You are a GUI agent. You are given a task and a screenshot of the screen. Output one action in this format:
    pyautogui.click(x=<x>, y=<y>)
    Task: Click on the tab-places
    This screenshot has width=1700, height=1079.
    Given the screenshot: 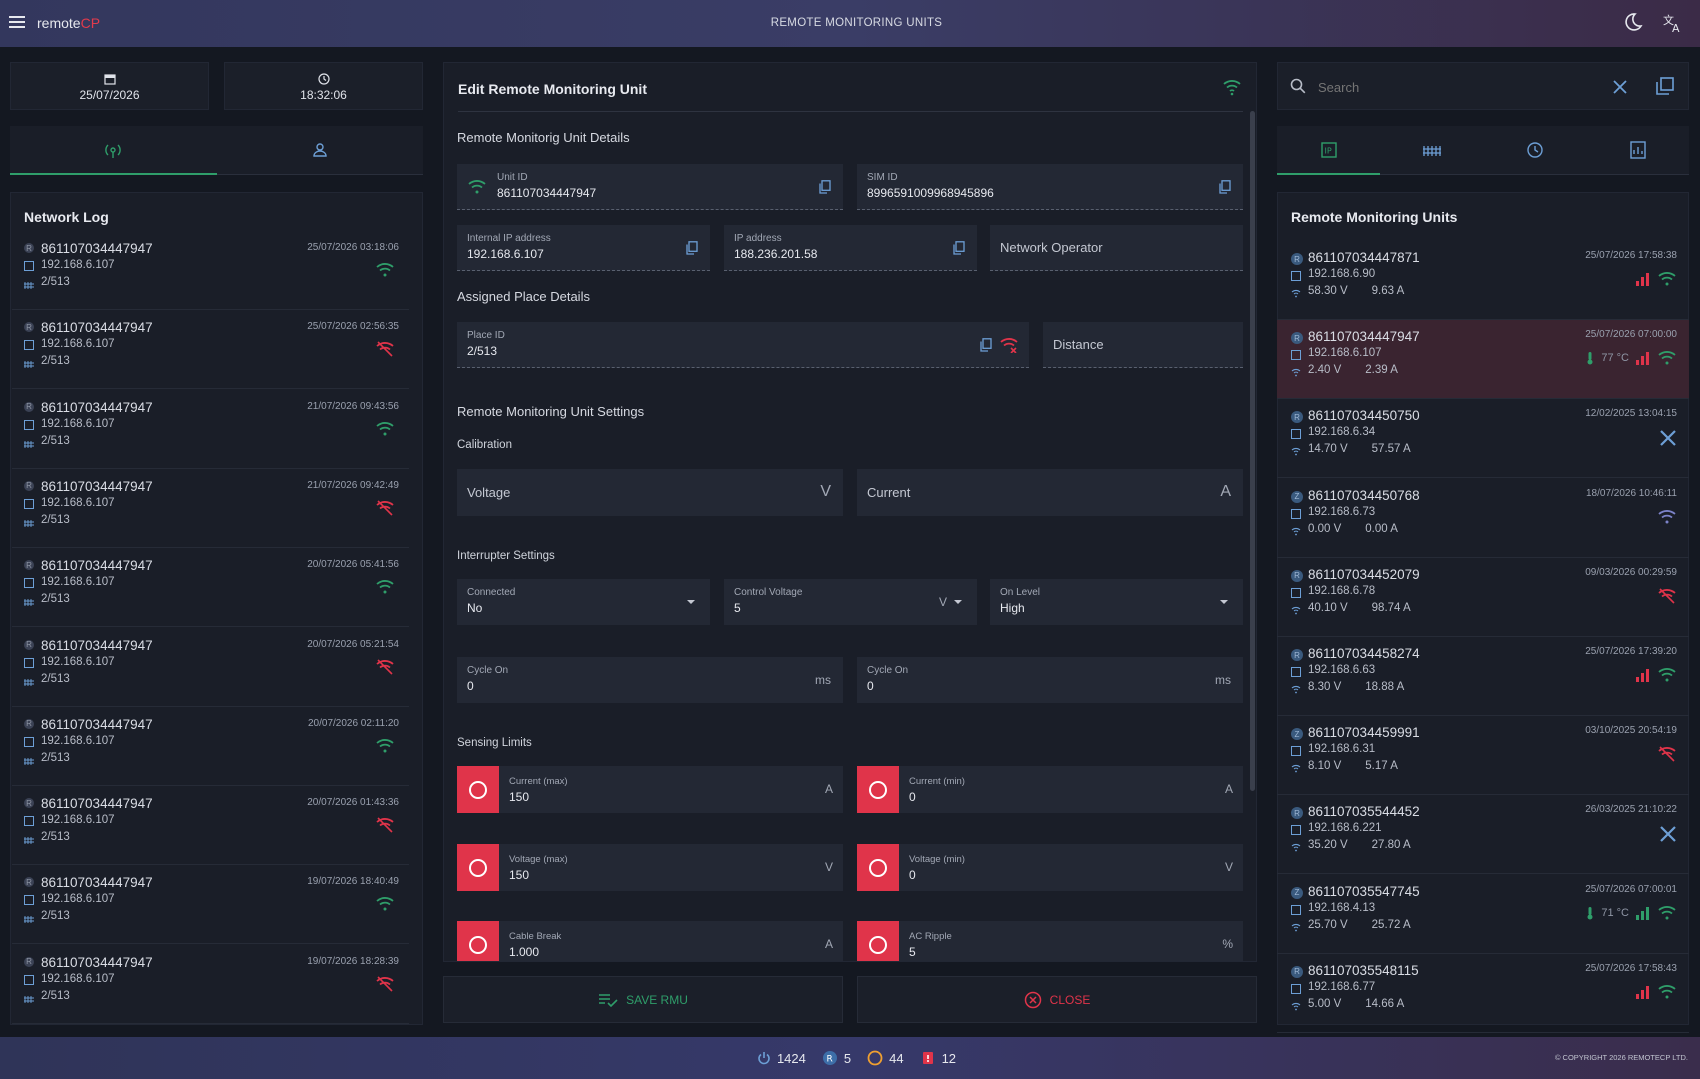 What is the action you would take?
    pyautogui.click(x=1431, y=150)
    